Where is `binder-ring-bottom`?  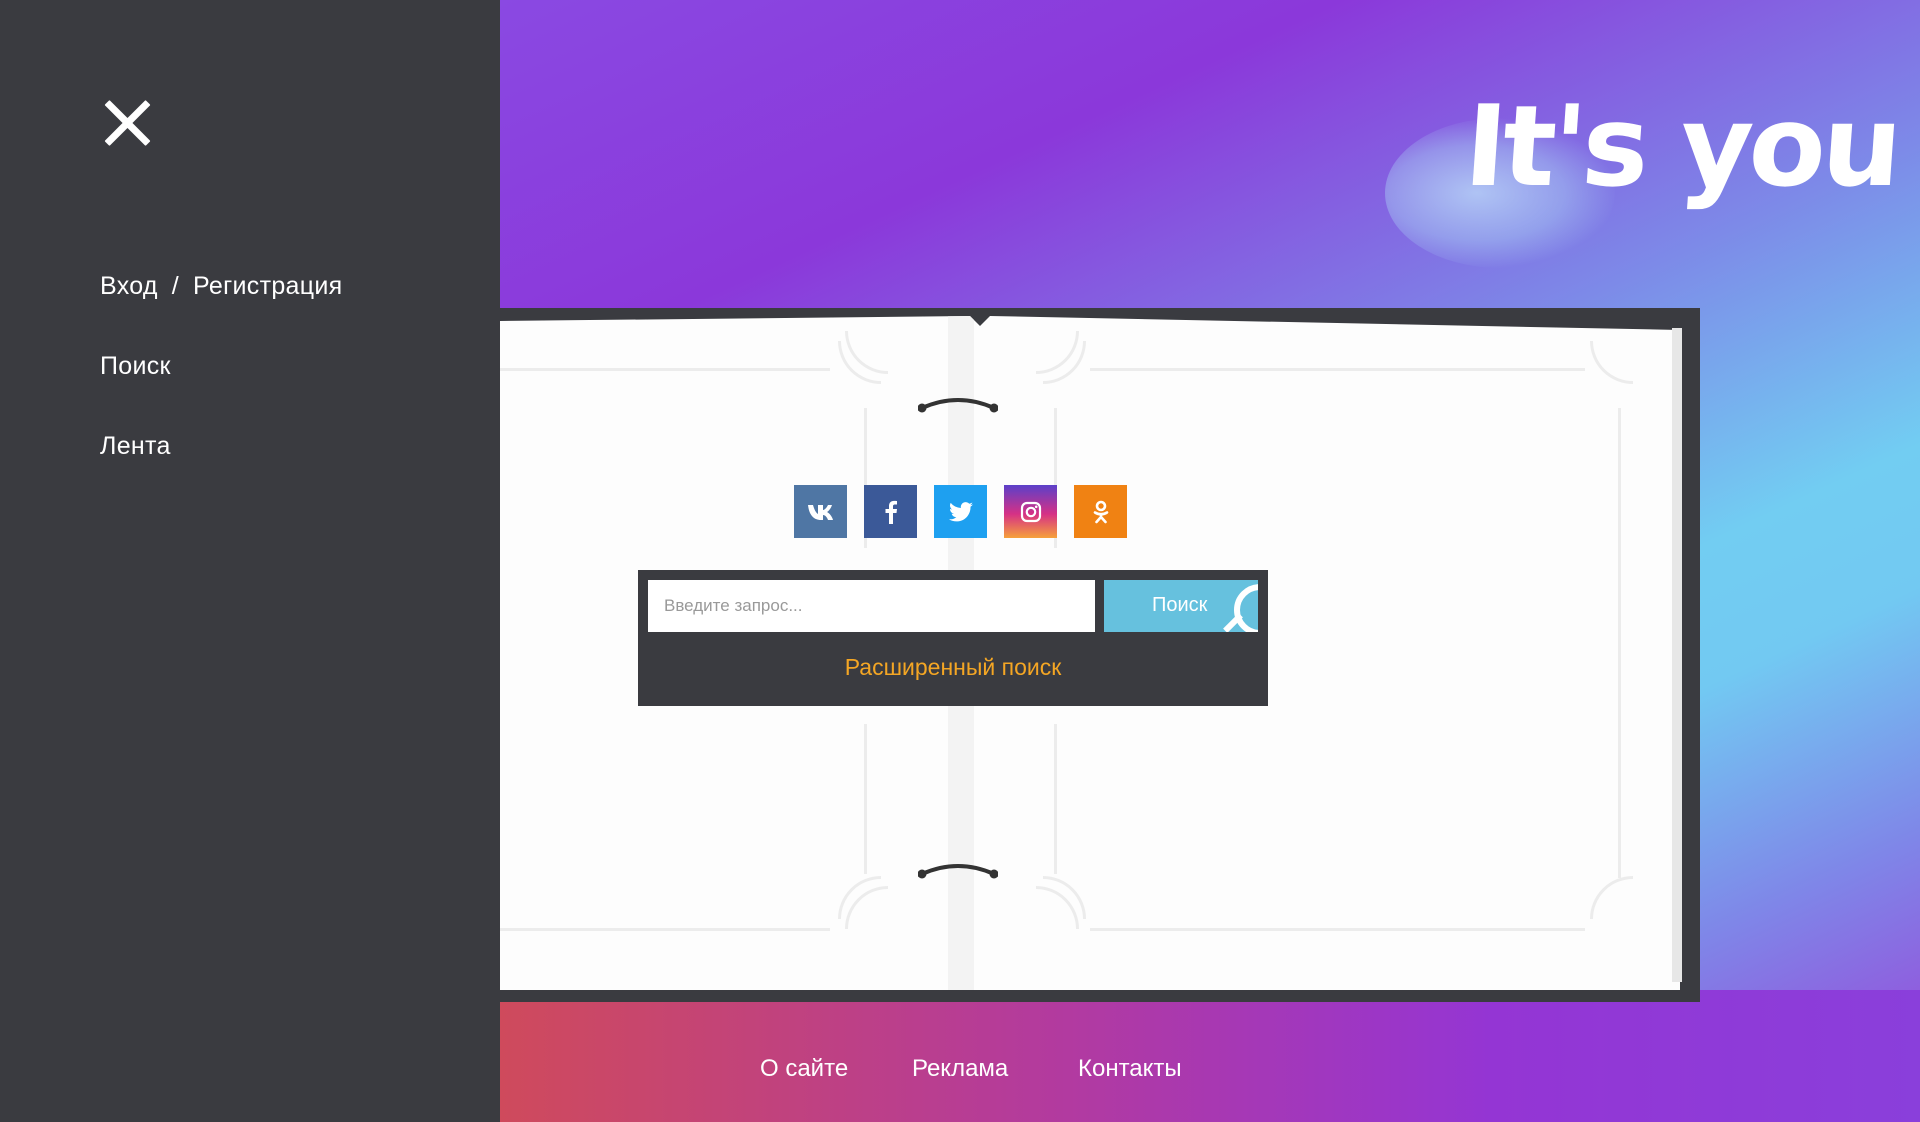
binder-ring-bottom is located at coordinates (958, 871).